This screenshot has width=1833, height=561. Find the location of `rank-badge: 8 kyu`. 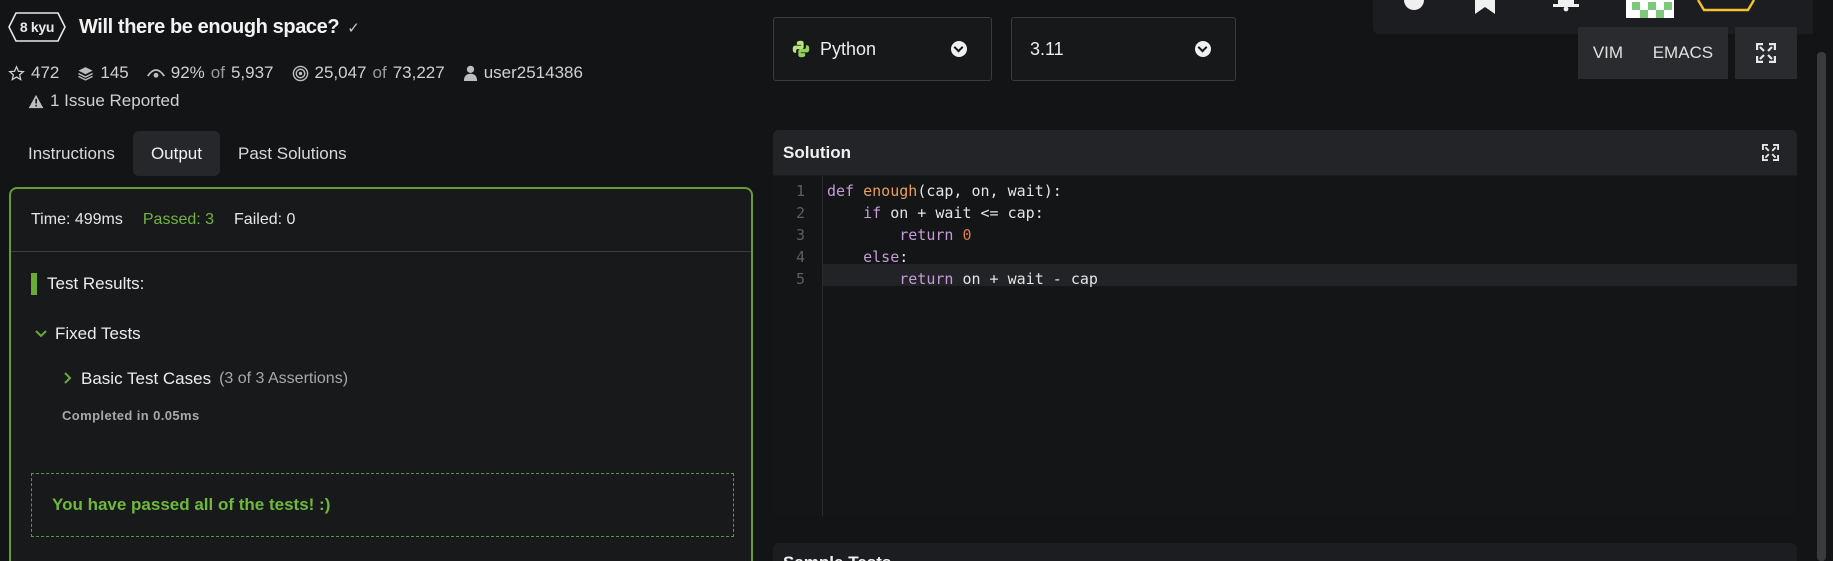

rank-badge: 8 kyu is located at coordinates (37, 27).